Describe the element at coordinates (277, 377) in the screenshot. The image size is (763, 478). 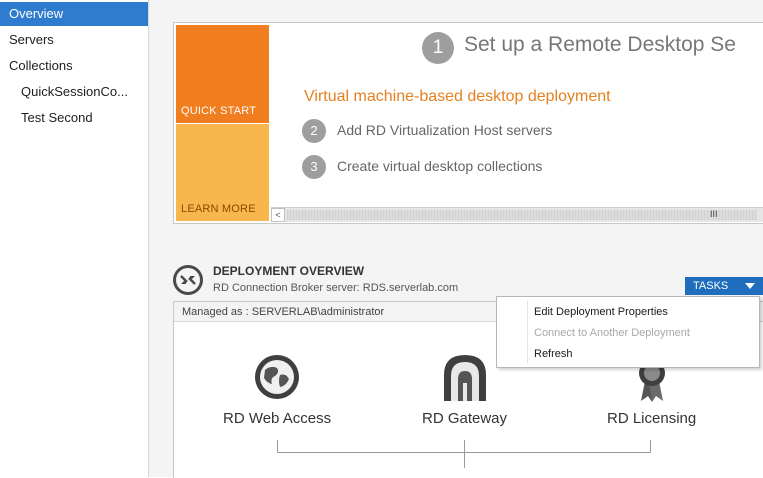
I see `globe-icon` at that location.